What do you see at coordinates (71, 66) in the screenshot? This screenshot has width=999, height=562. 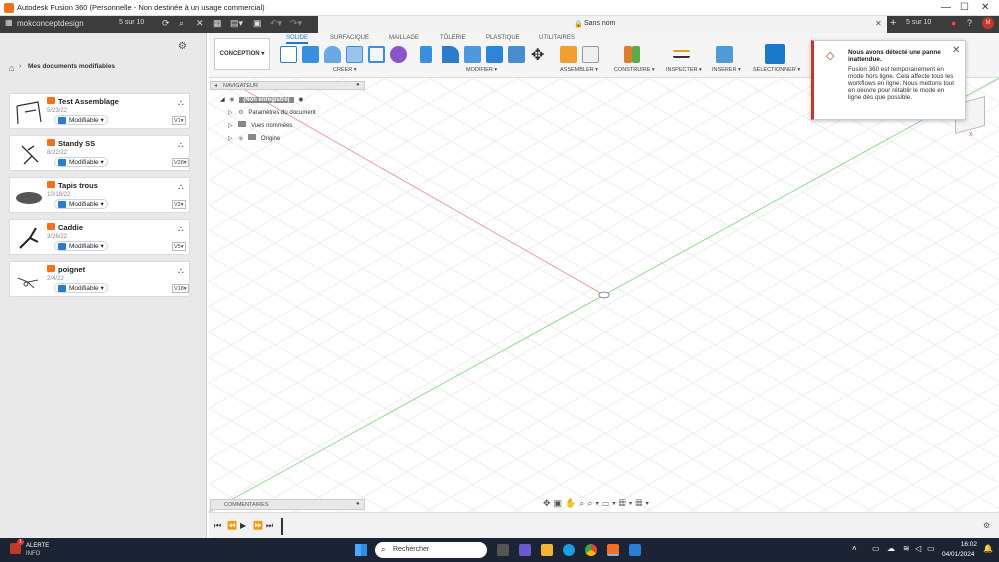 I see `breadcrumb: Mes documents modifiables` at bounding box center [71, 66].